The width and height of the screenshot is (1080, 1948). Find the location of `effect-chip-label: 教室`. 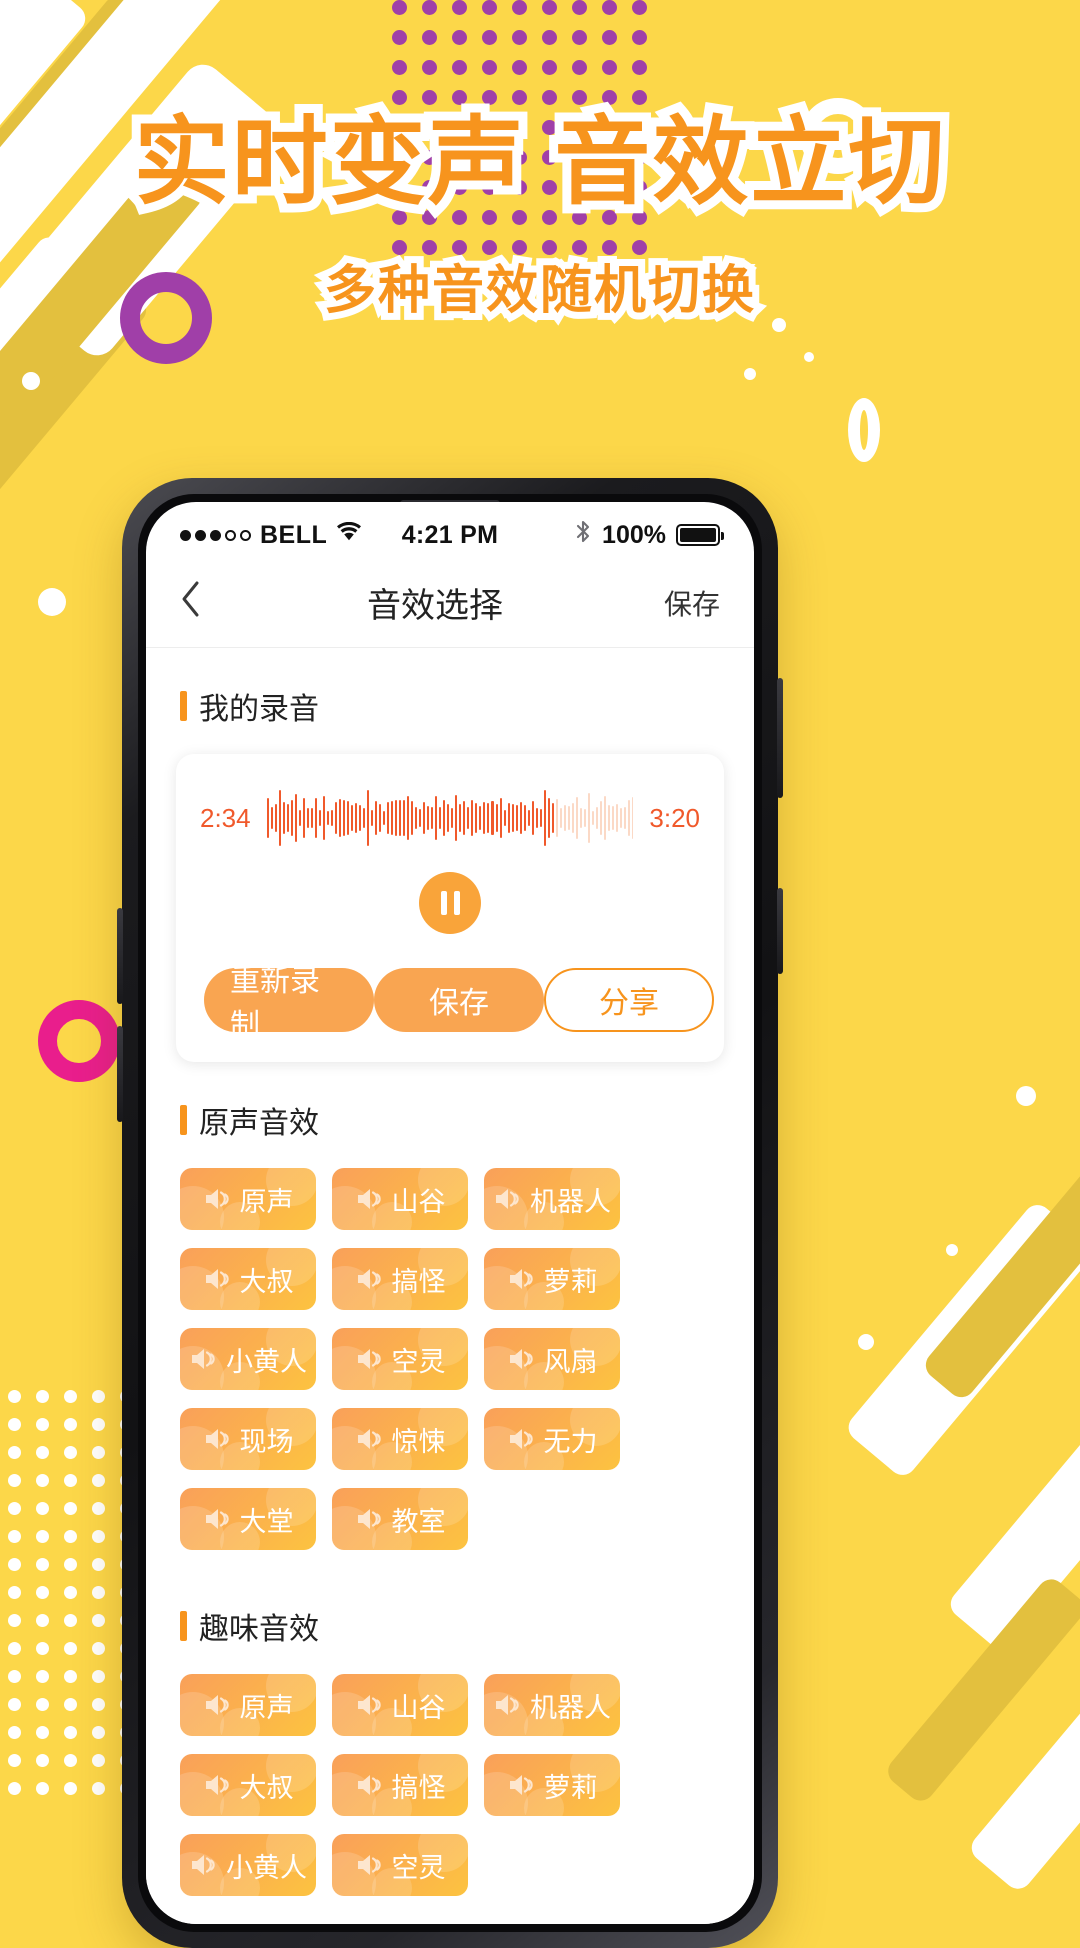

effect-chip-label: 教室 is located at coordinates (418, 1521).